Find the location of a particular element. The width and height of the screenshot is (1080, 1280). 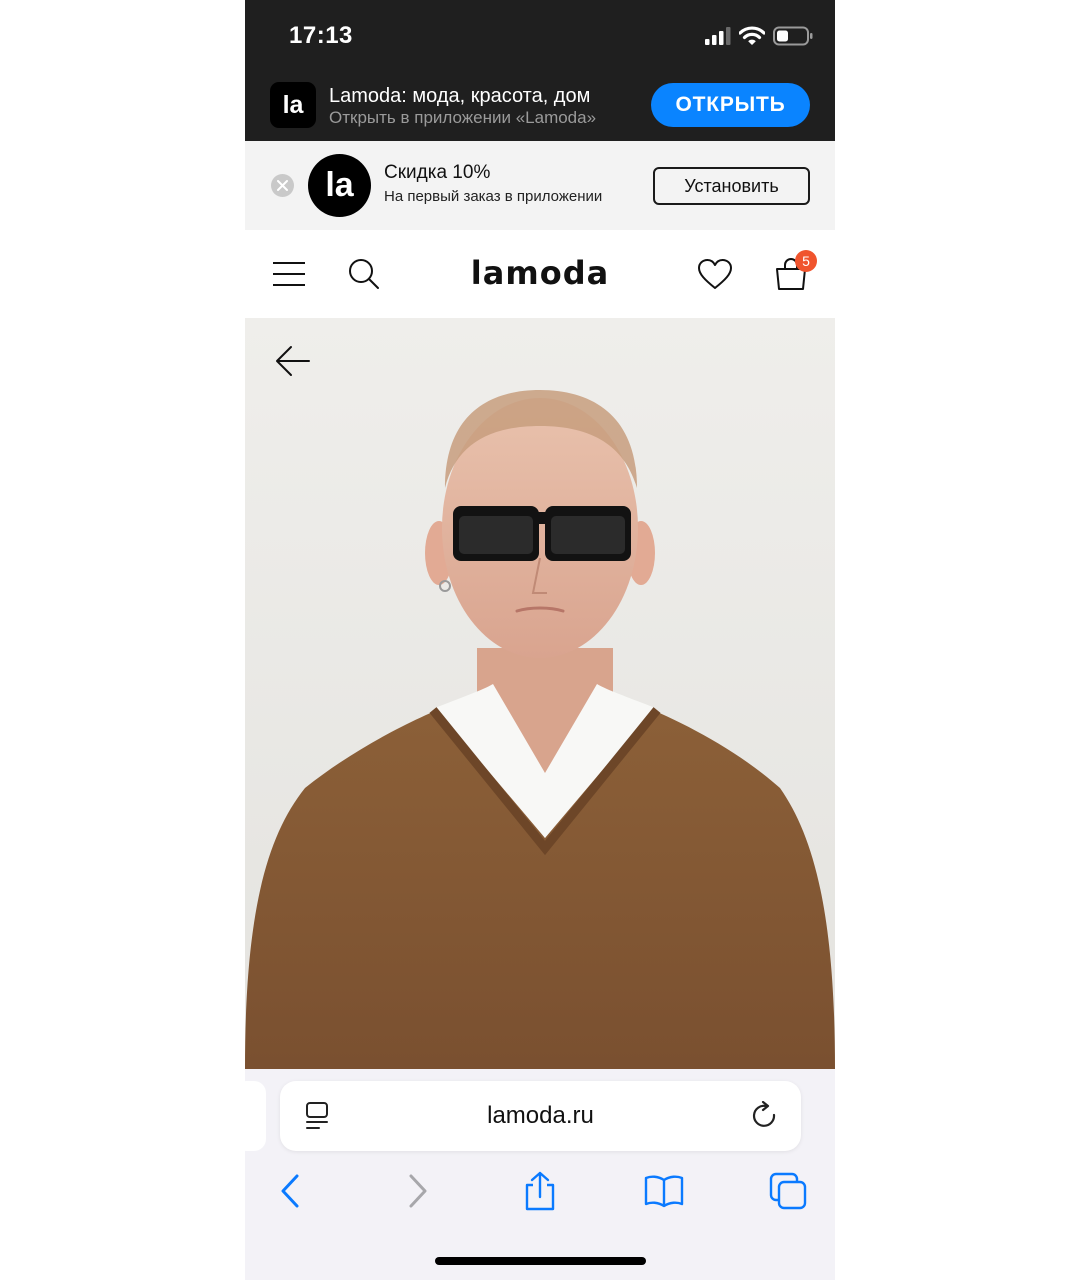

close-icon is located at coordinates (282, 185).